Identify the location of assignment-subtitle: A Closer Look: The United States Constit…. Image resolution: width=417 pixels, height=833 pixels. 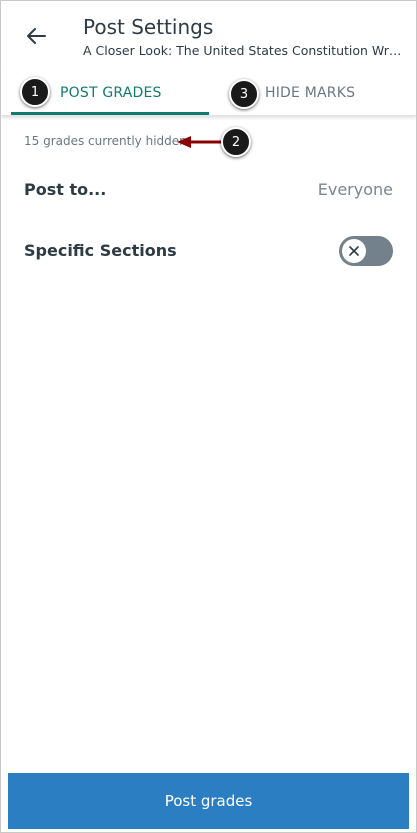
(243, 50).